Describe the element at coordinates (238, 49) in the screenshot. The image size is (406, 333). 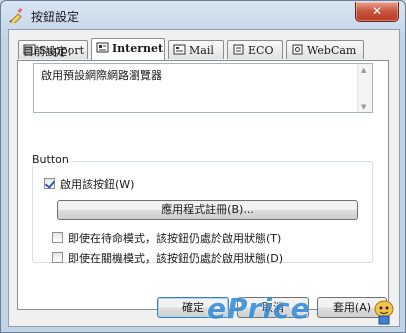
I see `eco-icon` at that location.